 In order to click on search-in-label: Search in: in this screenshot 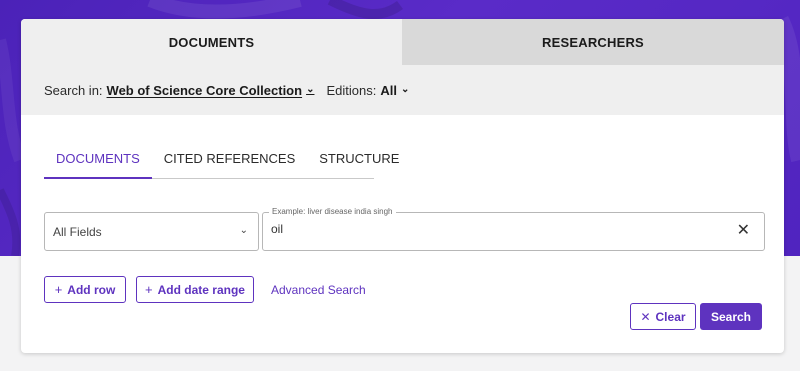, I will do `click(73, 90)`.